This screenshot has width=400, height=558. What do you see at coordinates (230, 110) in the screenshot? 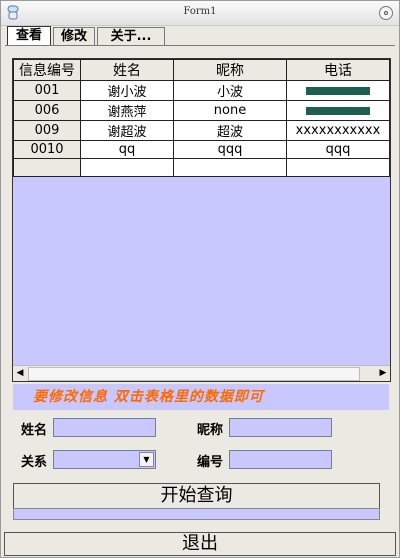
I see `cell-nick: none` at bounding box center [230, 110].